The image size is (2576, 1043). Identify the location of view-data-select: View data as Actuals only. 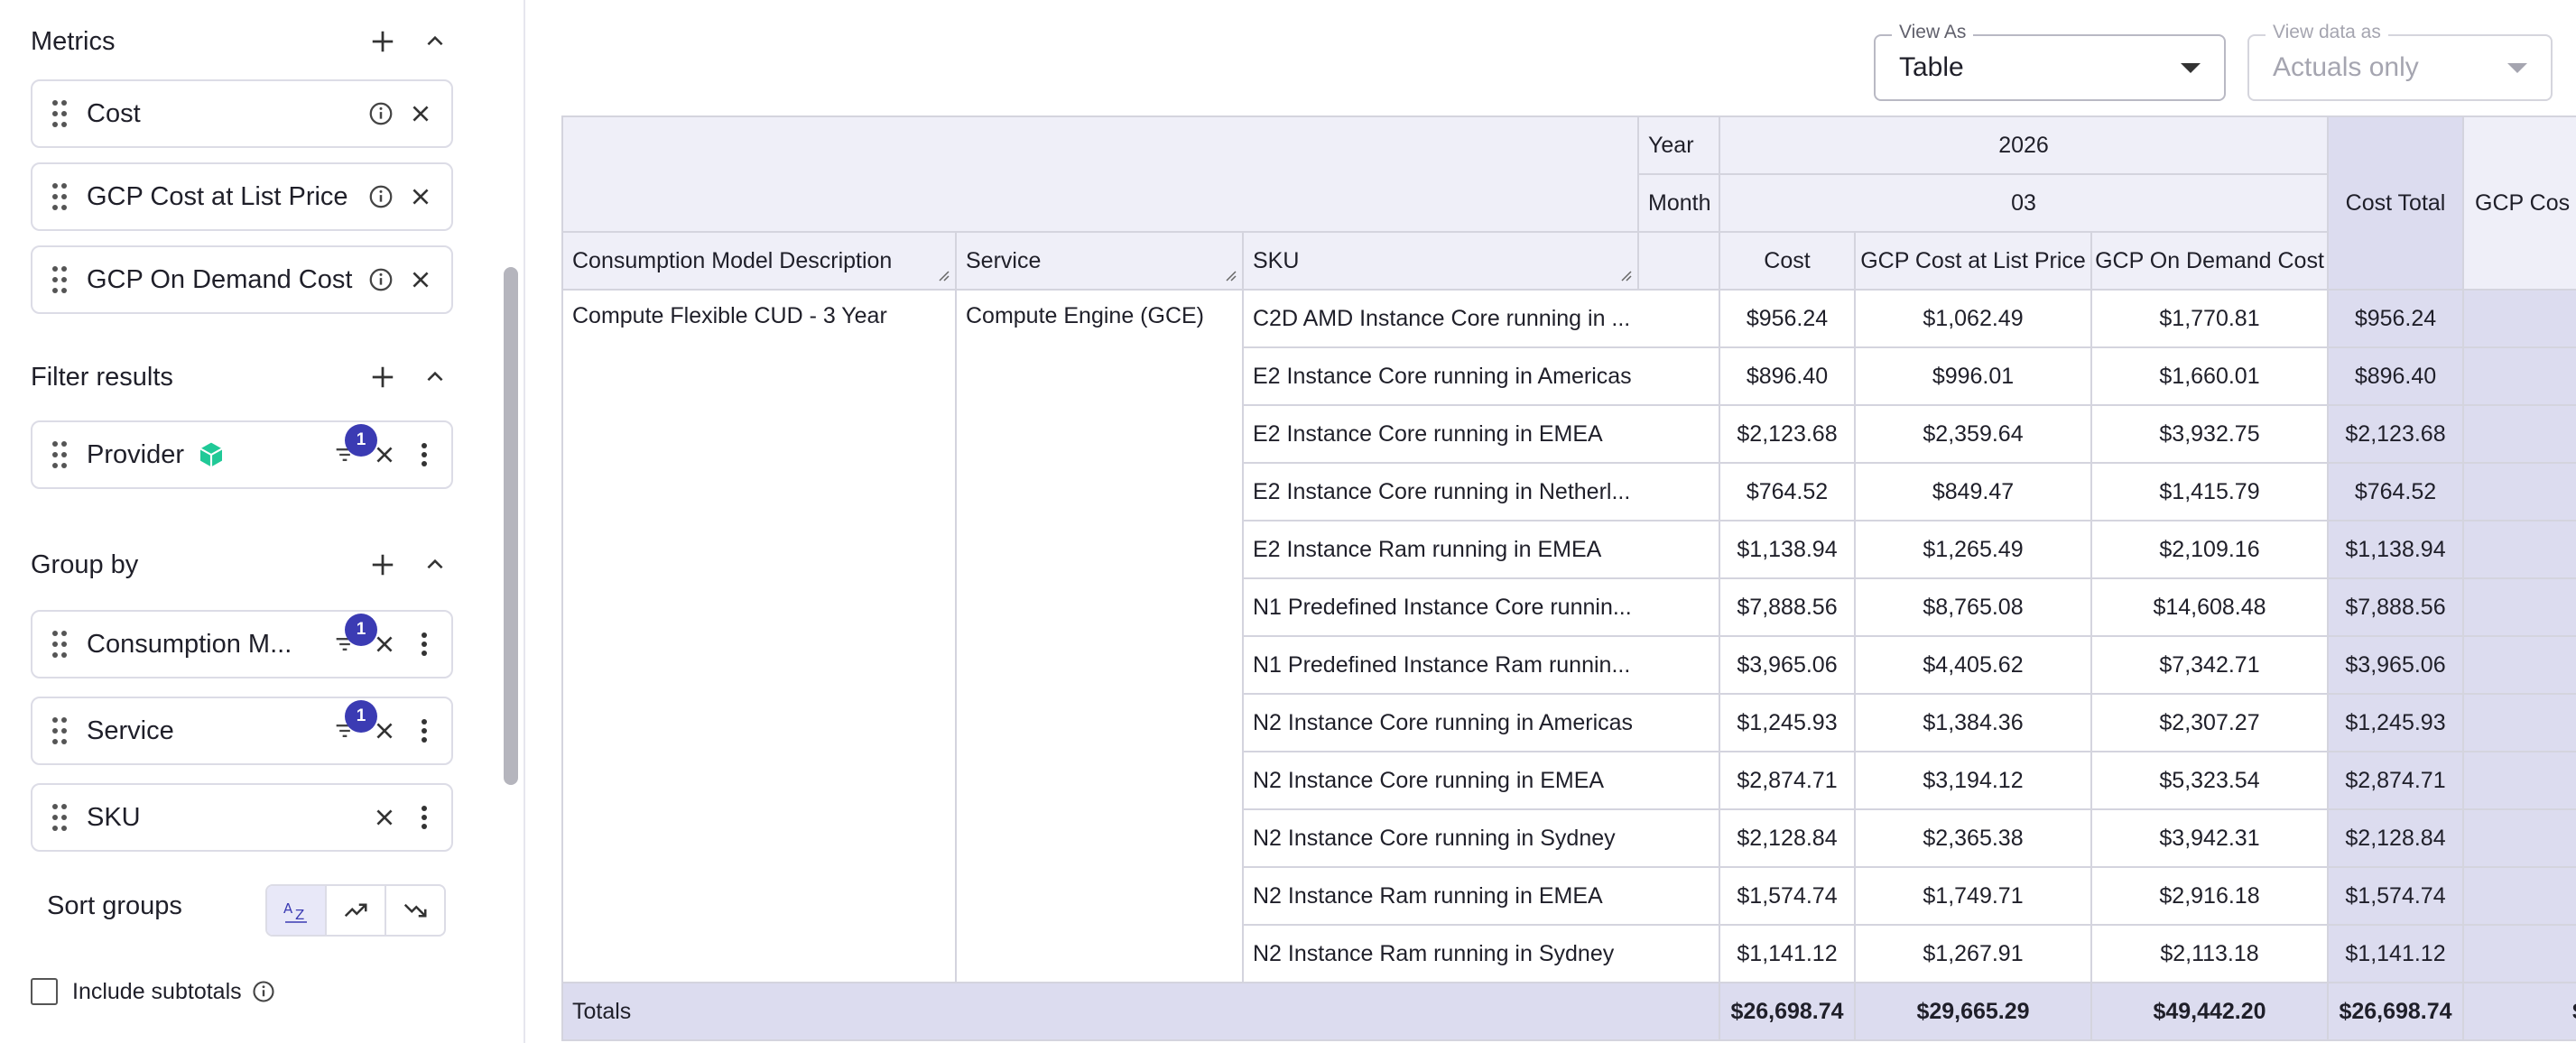
(2400, 62).